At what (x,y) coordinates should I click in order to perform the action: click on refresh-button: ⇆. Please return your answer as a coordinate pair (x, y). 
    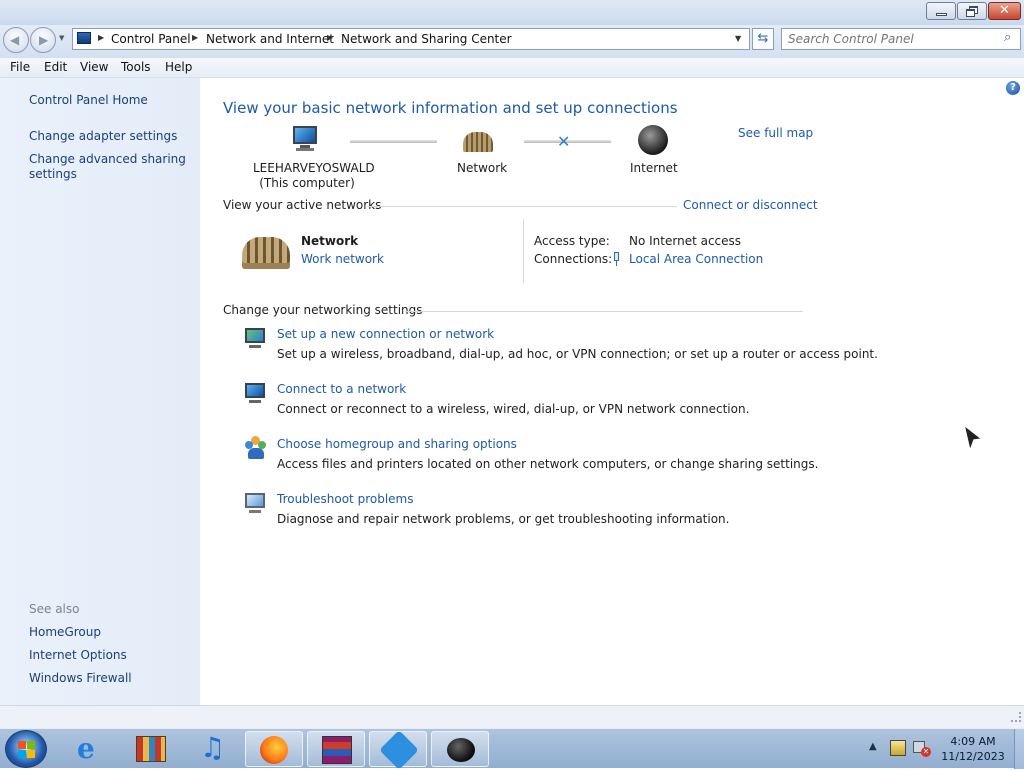
    Looking at the image, I should click on (763, 39).